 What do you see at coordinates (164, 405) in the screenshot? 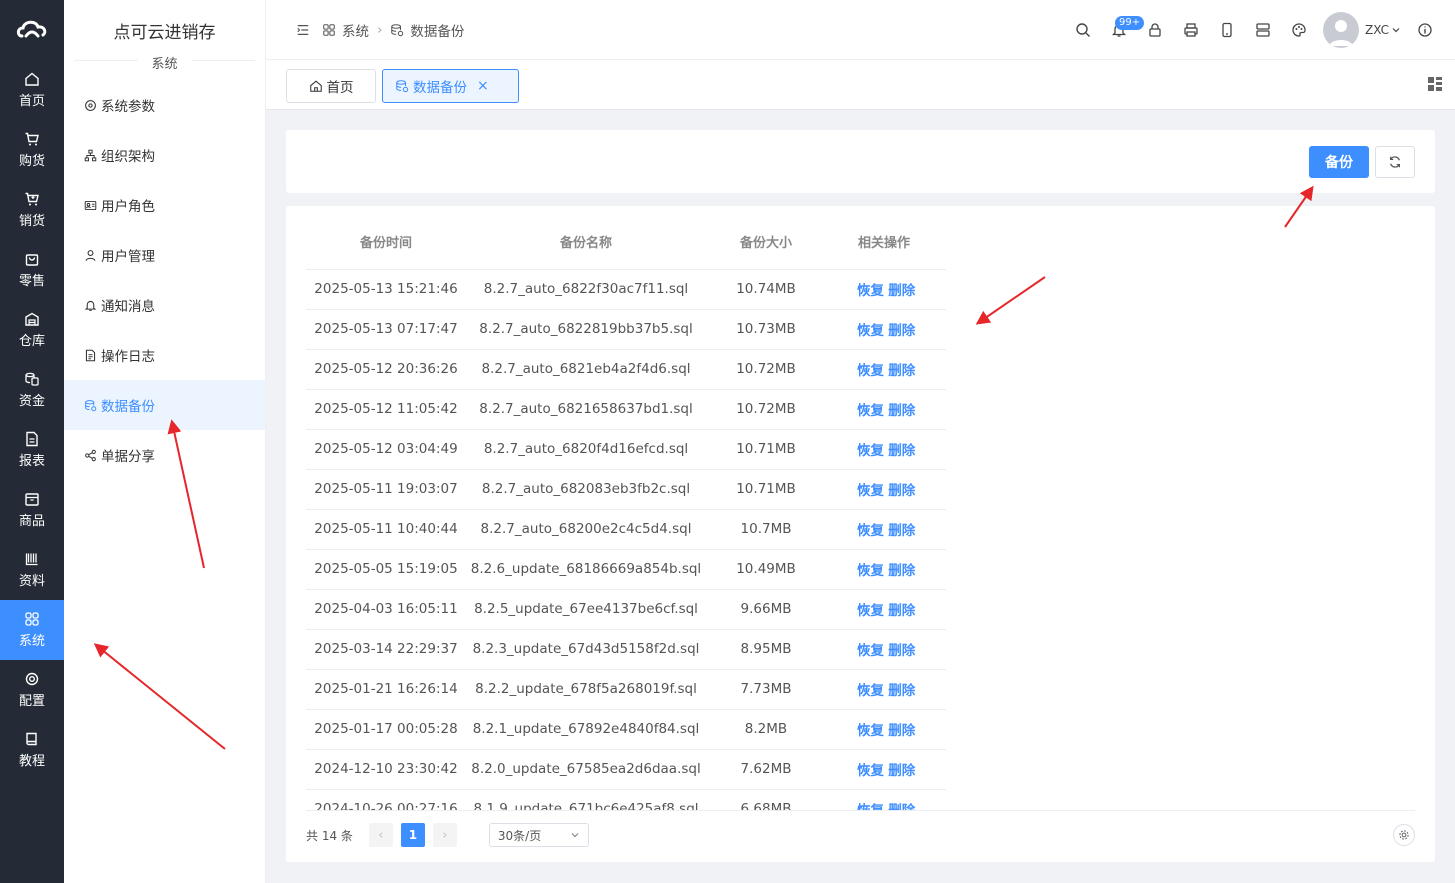
I see `sidebar-item-6: 数据备份` at bounding box center [164, 405].